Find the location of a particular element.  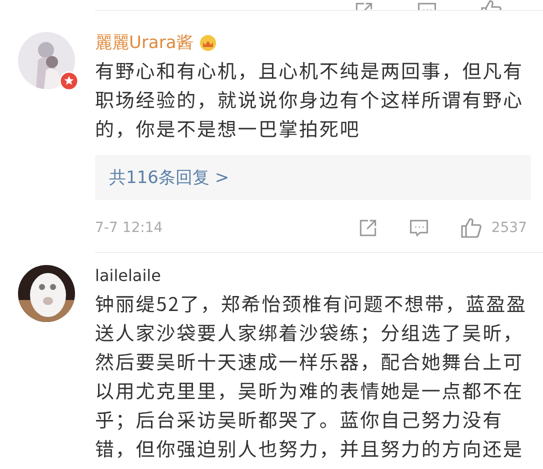

crown-icon is located at coordinates (208, 42).